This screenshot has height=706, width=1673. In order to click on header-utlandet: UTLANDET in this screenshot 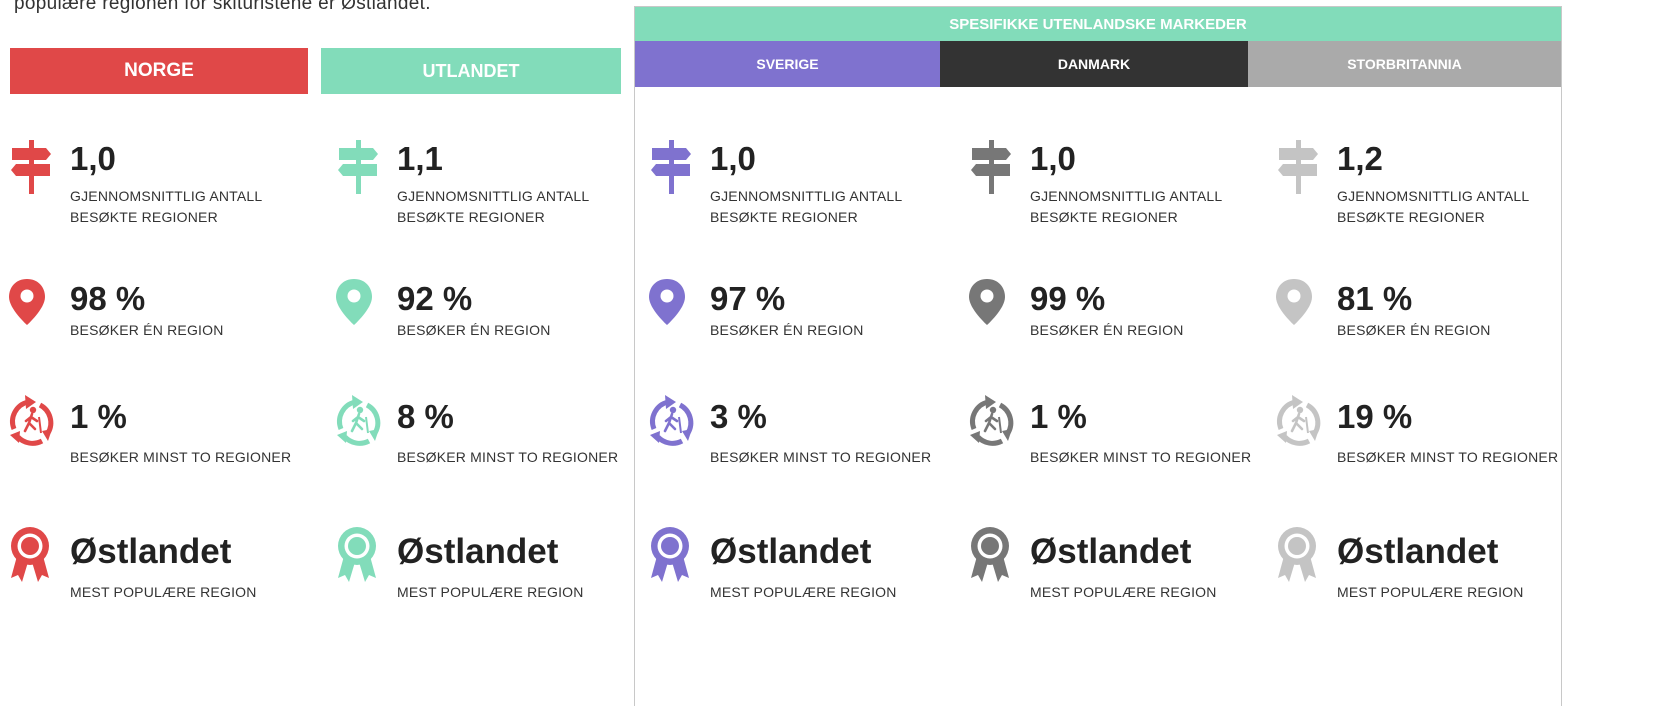, I will do `click(471, 71)`.